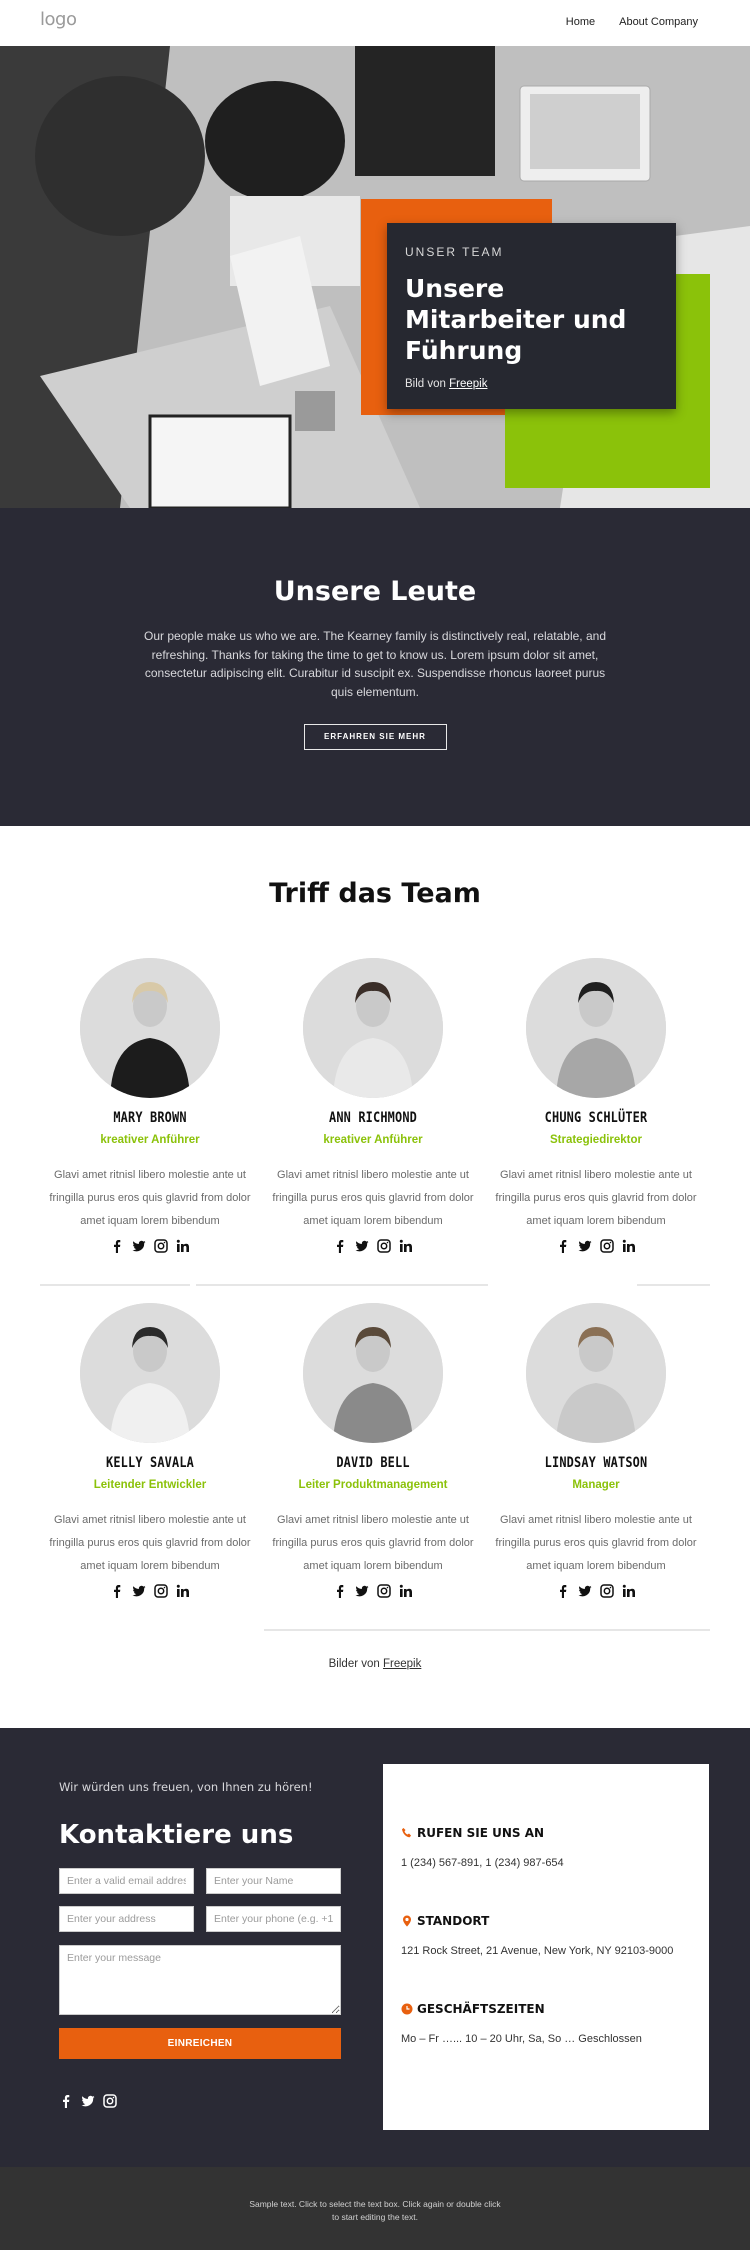 This screenshot has width=750, height=2250. Describe the element at coordinates (126, 1919) in the screenshot. I see `address-field` at that location.